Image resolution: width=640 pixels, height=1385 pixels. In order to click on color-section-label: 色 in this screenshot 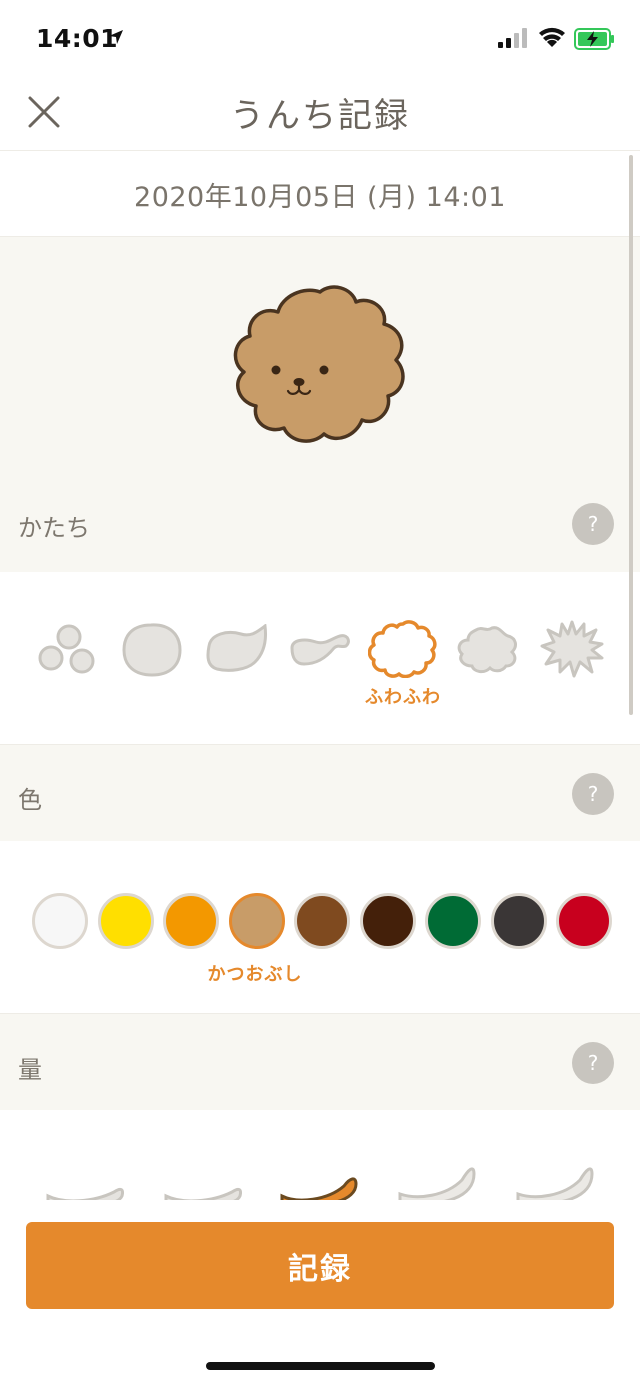, I will do `click(30, 800)`.